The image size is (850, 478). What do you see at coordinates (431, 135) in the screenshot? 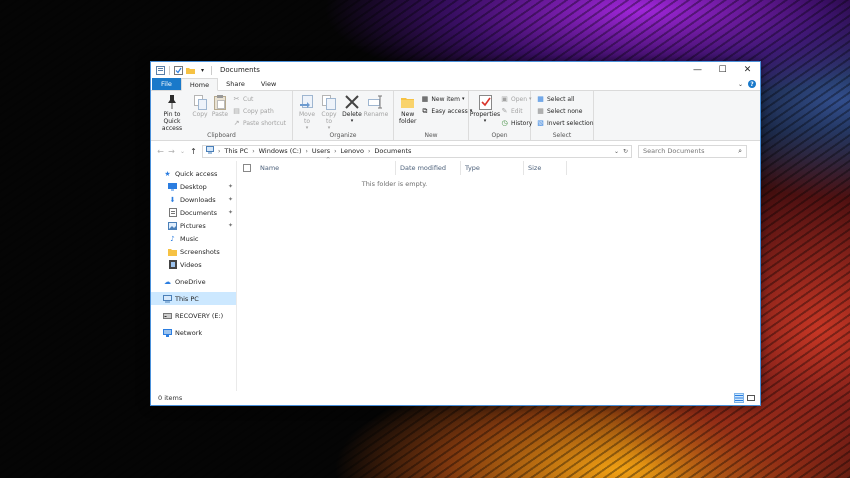
I see `new-group-label: New` at bounding box center [431, 135].